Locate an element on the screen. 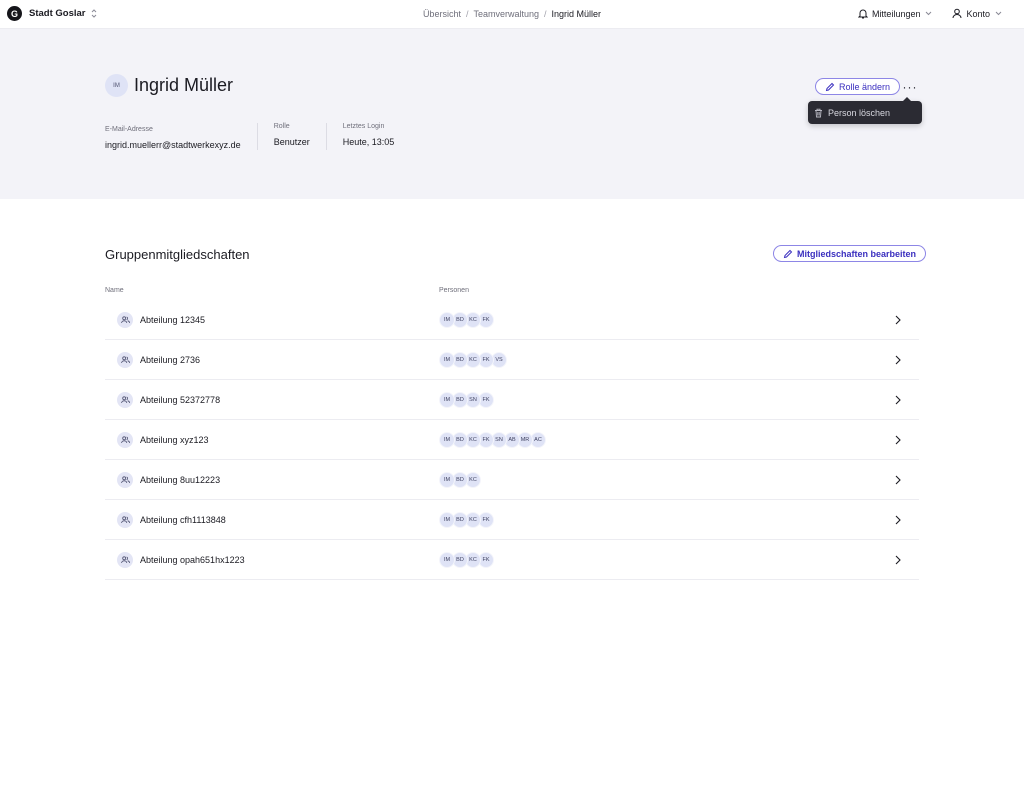 The width and height of the screenshot is (1024, 806). last-login-label: Letztes Login is located at coordinates (363, 126).